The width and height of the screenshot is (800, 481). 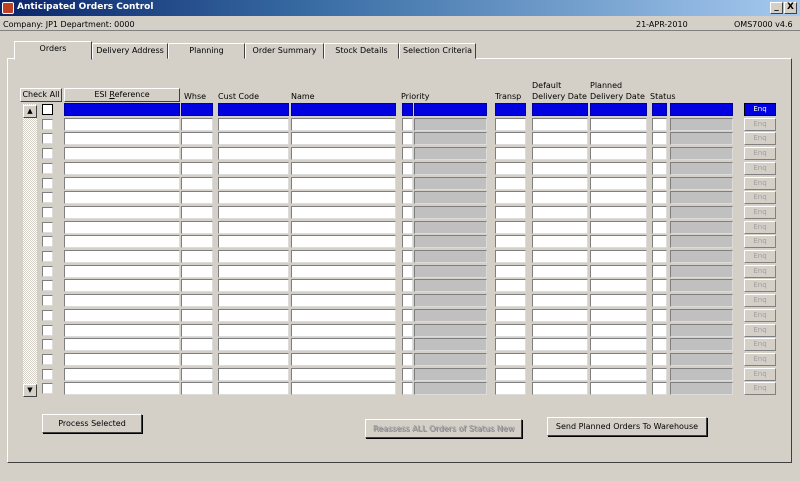 What do you see at coordinates (92, 423) in the screenshot?
I see `process-selected-button: Process Selected` at bounding box center [92, 423].